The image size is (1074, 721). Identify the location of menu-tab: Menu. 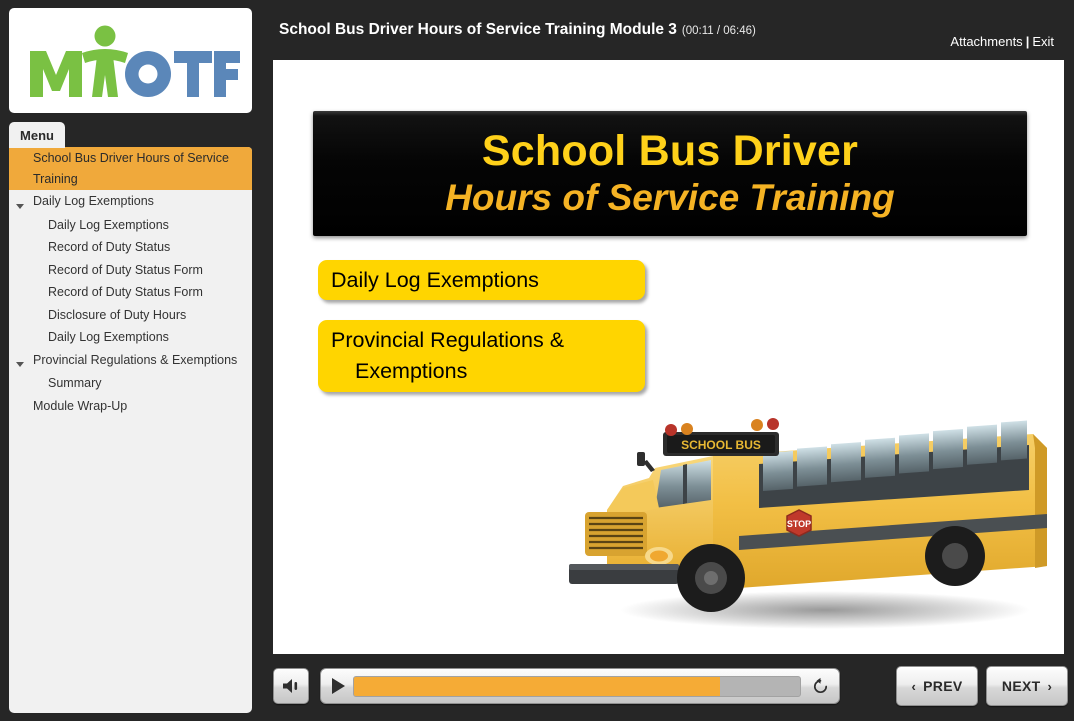
(37, 135).